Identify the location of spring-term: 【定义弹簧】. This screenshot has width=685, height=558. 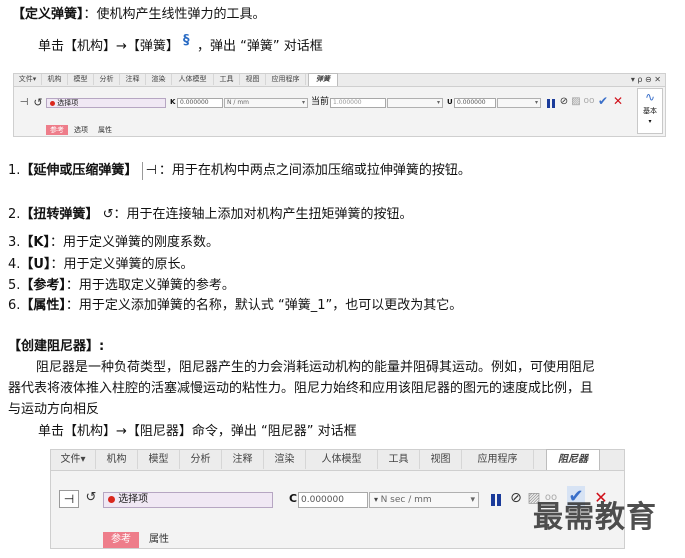
(48, 14).